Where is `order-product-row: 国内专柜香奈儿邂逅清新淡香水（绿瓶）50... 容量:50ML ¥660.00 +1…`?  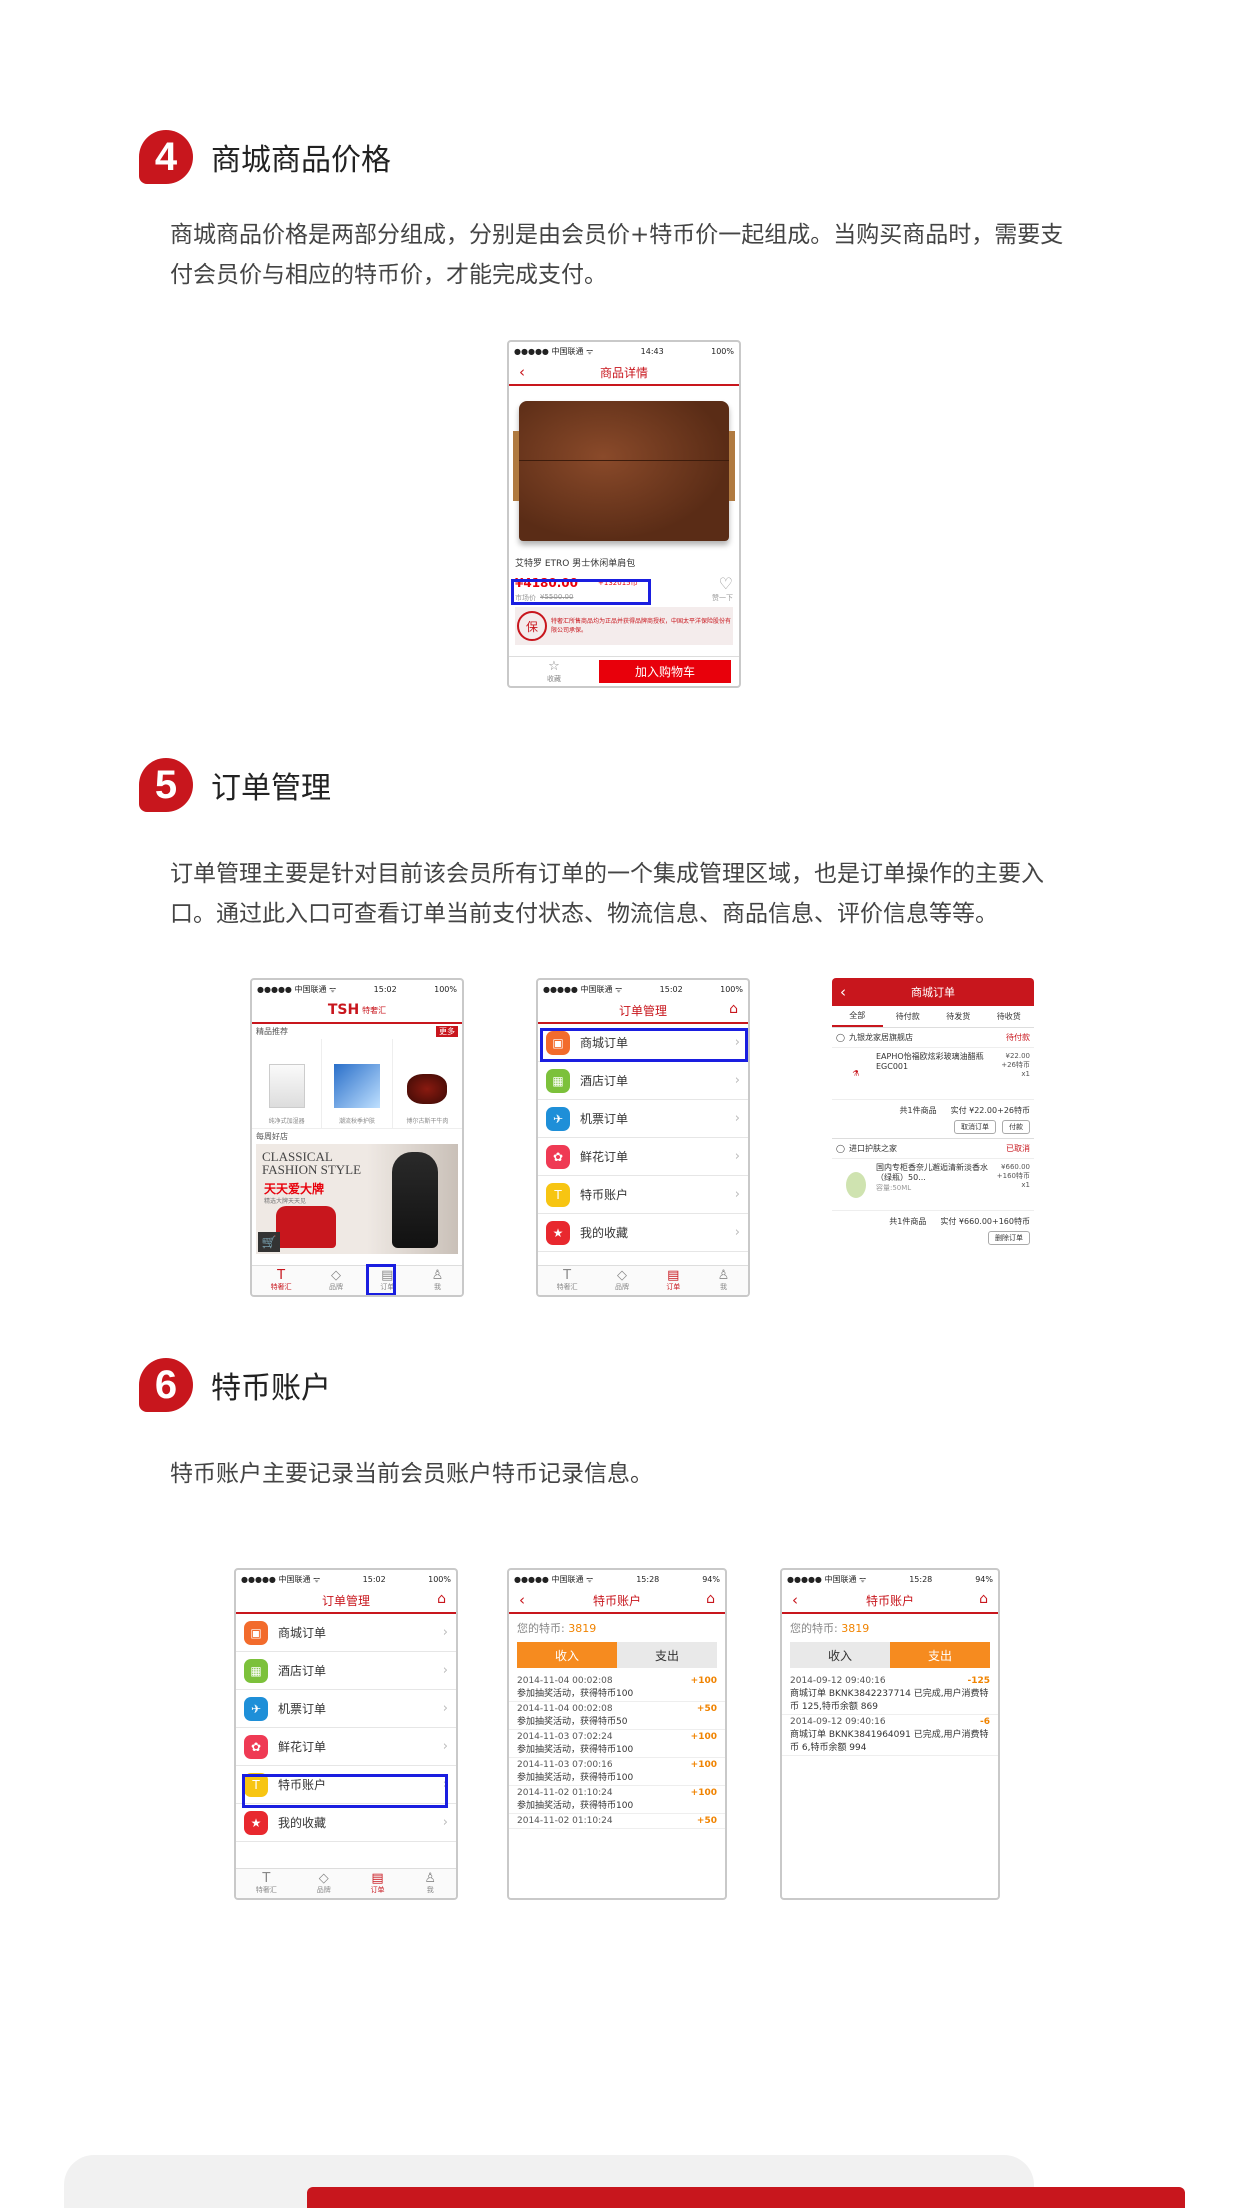 order-product-row: 国内专柜香奈儿邂逅清新淡香水（绿瓶）50... 容量:50ML ¥660.00 +1… is located at coordinates (933, 1185).